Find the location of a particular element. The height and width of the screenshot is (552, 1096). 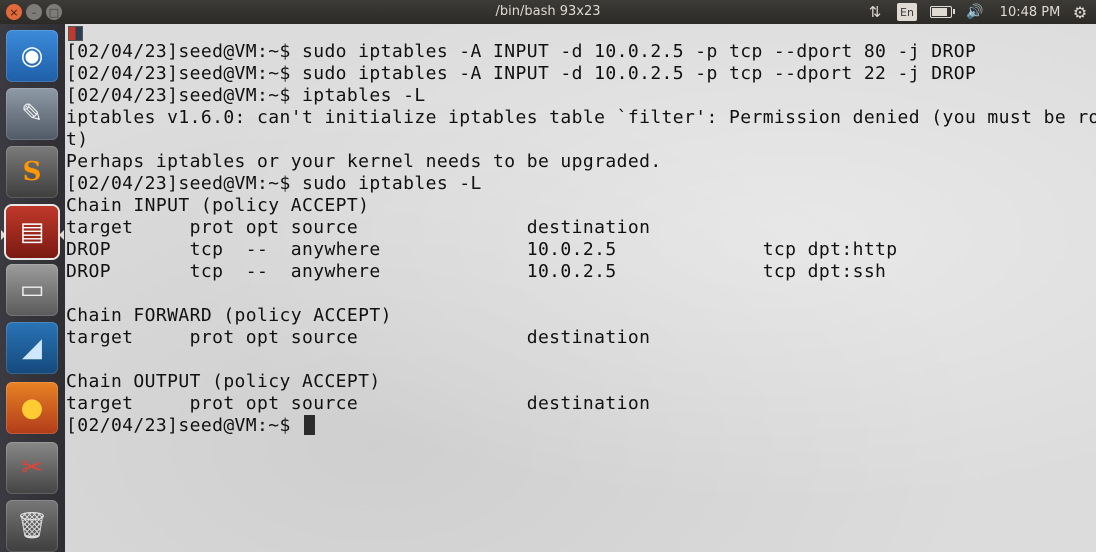

text-editor-icon: ✎ is located at coordinates (32, 114).